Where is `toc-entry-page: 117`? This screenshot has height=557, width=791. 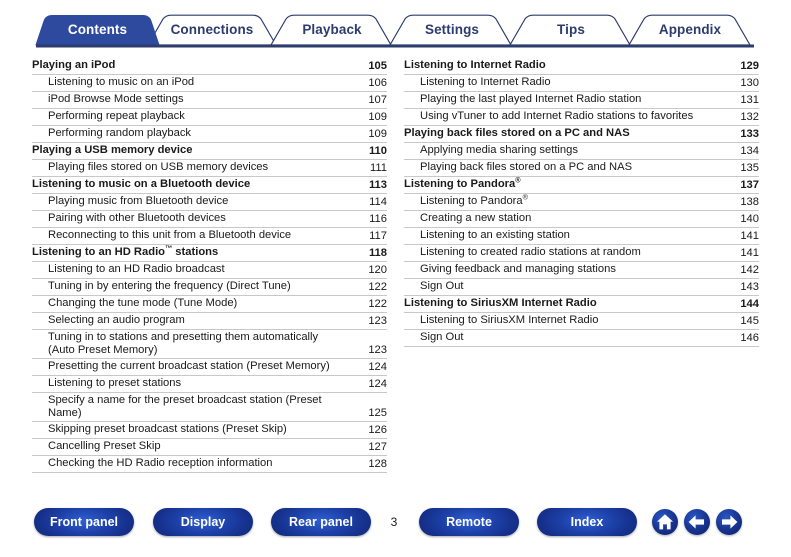
toc-entry-page: 117 is located at coordinates (378, 236).